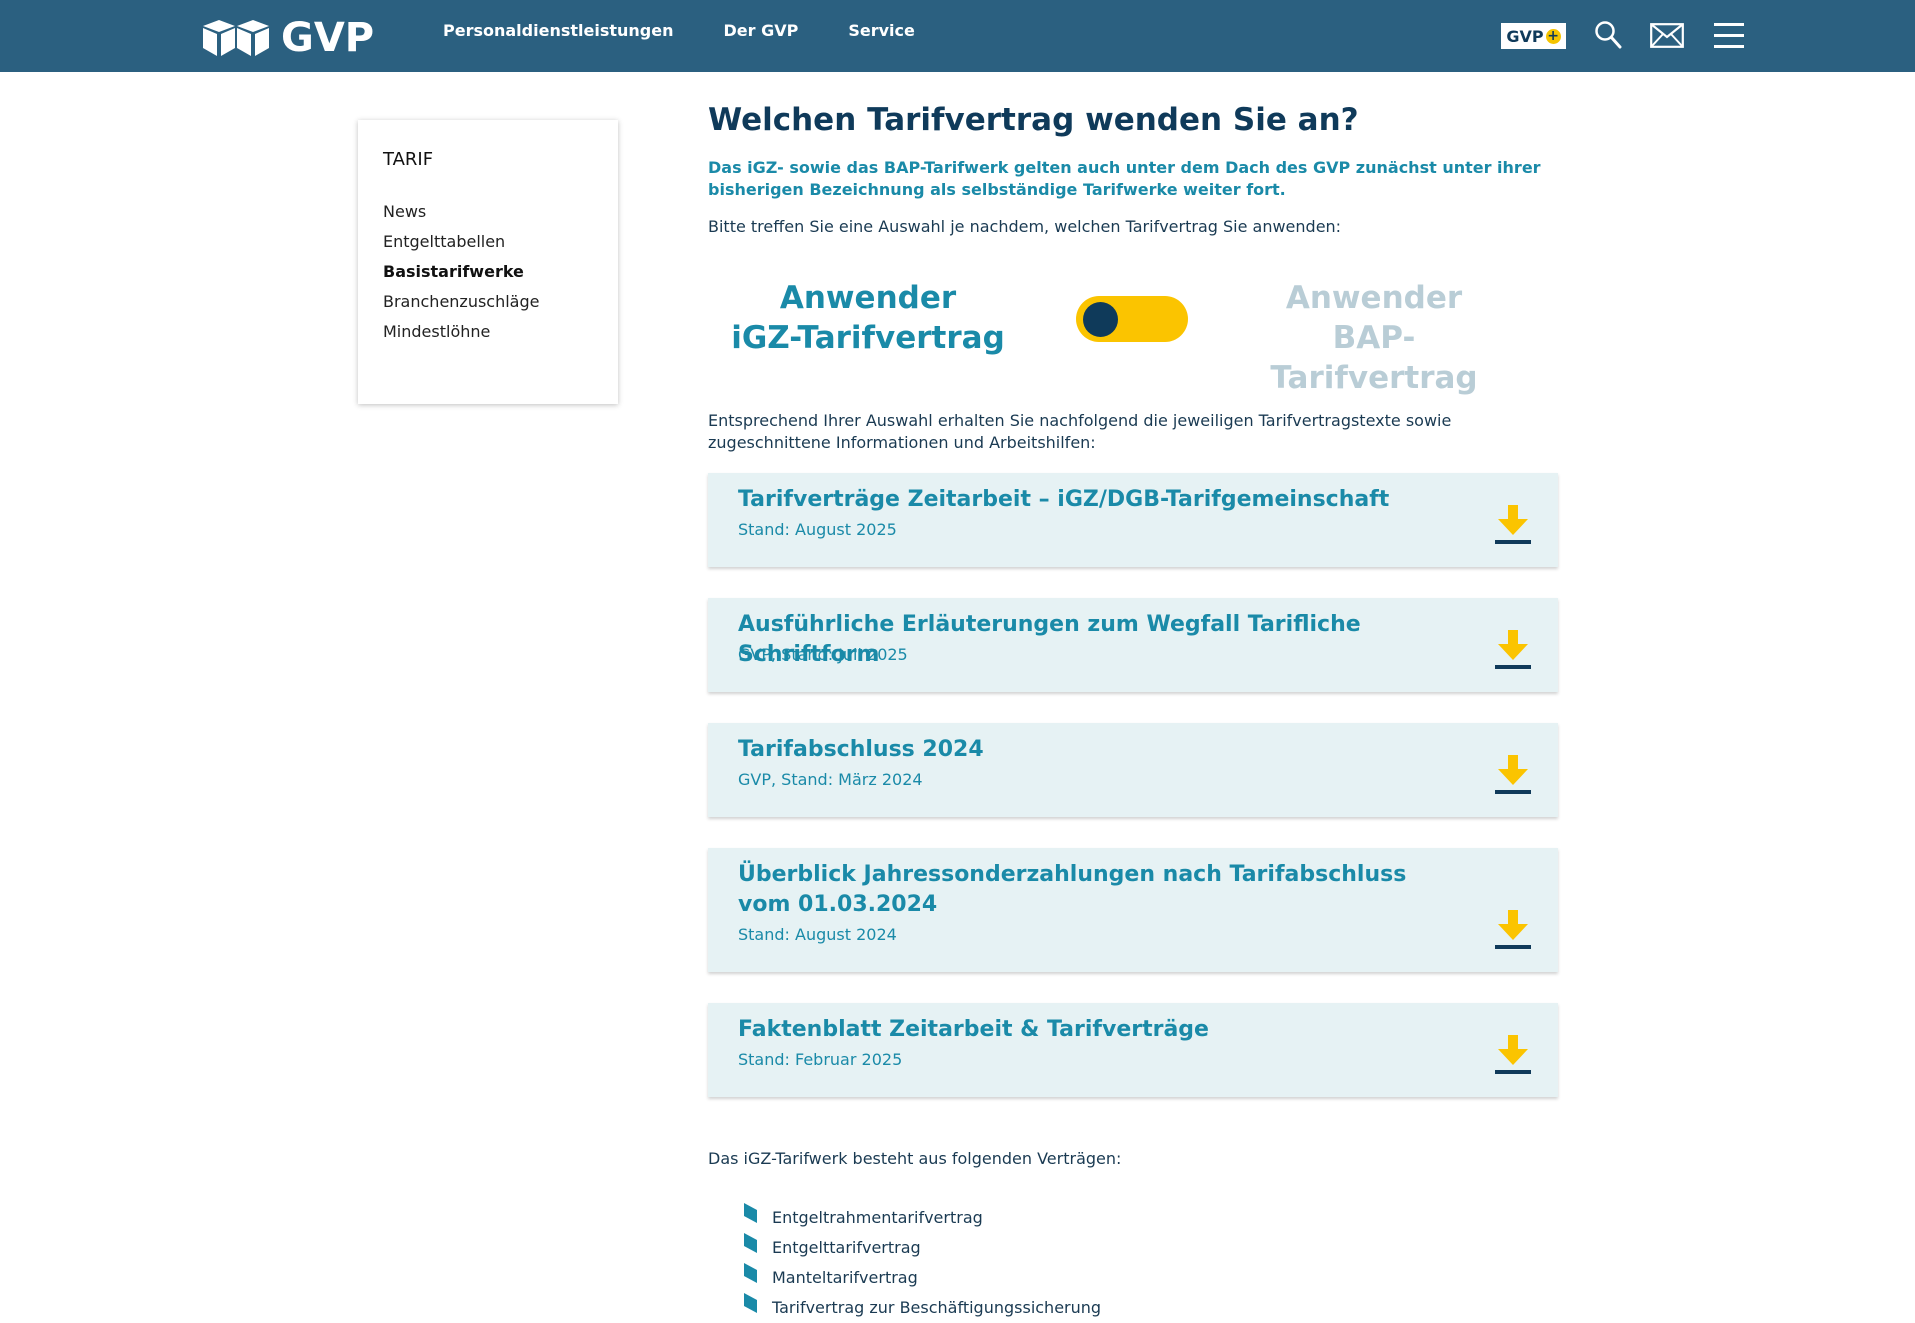  Describe the element at coordinates (820, 1059) in the screenshot. I see `download-date: Stand: Februar 2025` at that location.